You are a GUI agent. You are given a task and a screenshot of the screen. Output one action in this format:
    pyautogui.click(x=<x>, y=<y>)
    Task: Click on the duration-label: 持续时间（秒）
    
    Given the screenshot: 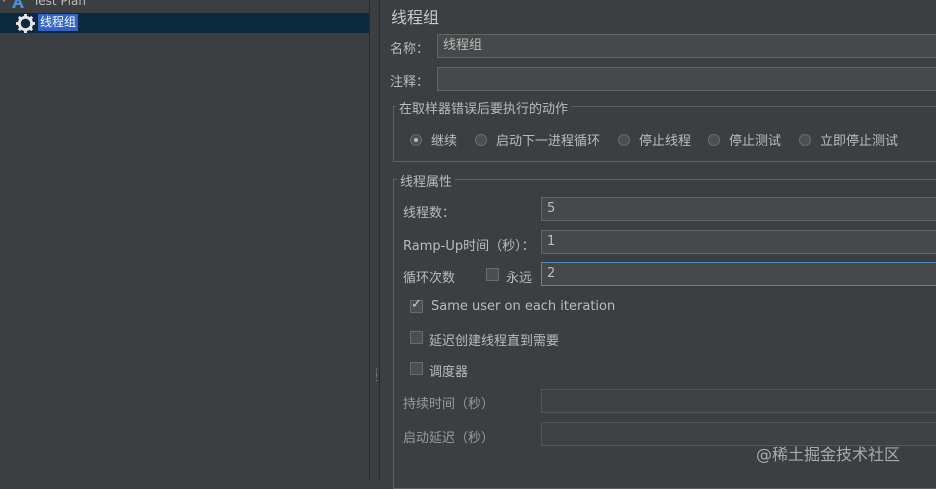 What is the action you would take?
    pyautogui.click(x=449, y=404)
    